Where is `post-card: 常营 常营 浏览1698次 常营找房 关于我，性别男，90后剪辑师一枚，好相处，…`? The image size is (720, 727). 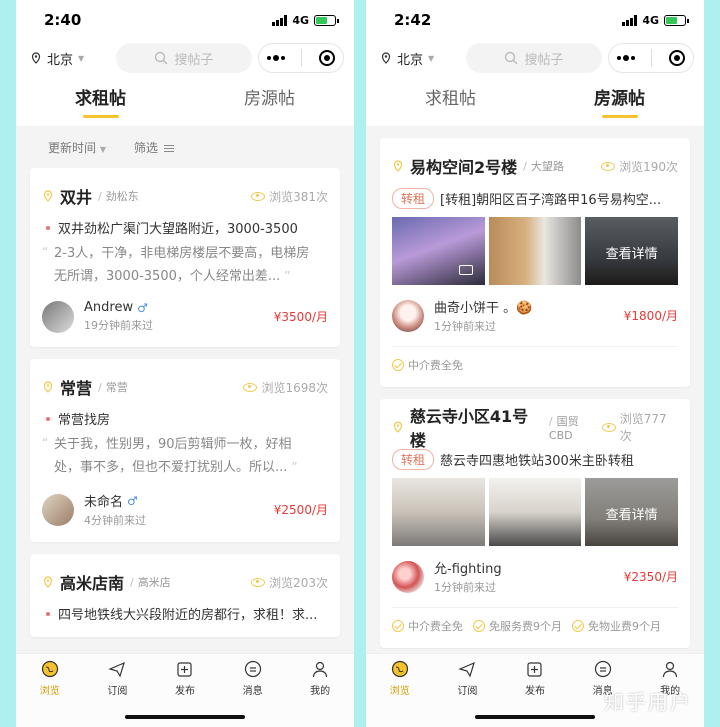
post-card: 常营 常营 浏览1698次 常营找房 关于我，性别男，90后剪辑师一枚，好相处，… is located at coordinates (185, 450).